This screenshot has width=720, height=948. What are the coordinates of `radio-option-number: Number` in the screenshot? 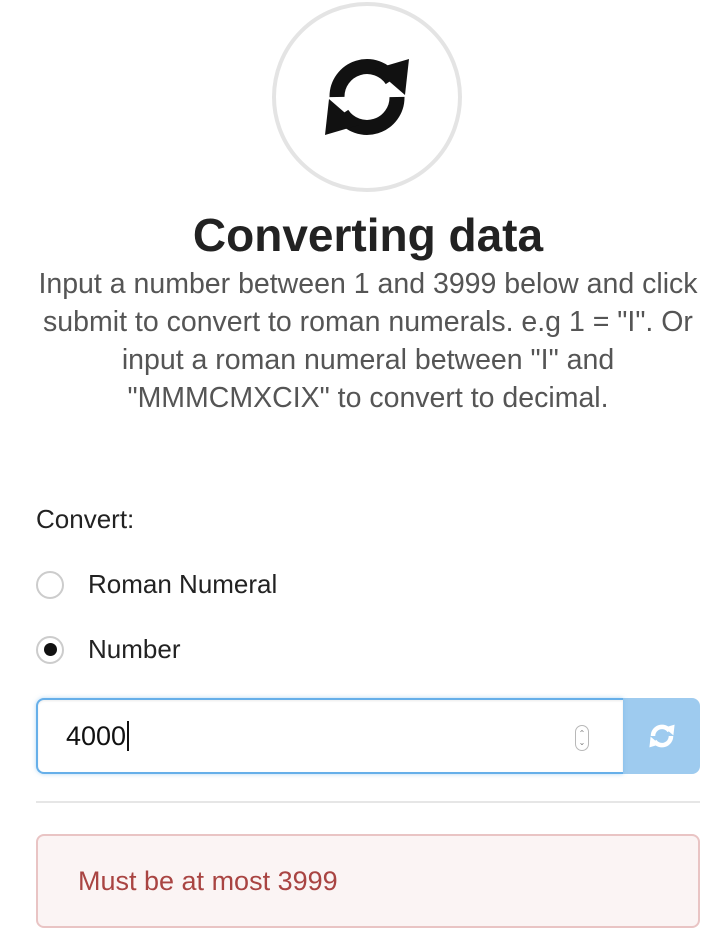 It's located at (108, 649).